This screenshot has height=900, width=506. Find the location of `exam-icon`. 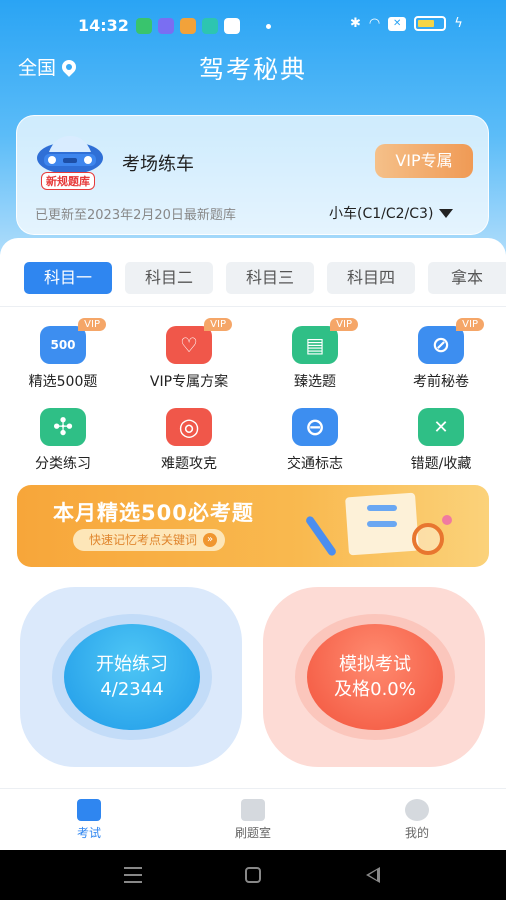

exam-icon is located at coordinates (89, 810).